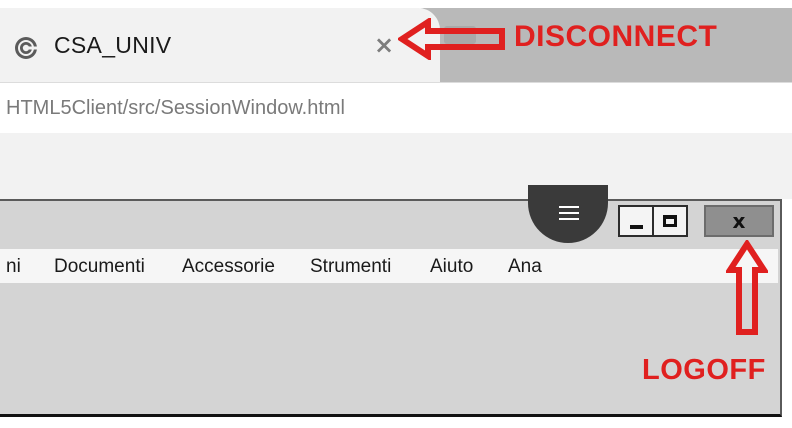  What do you see at coordinates (698, 221) in the screenshot?
I see `window-controls: x` at bounding box center [698, 221].